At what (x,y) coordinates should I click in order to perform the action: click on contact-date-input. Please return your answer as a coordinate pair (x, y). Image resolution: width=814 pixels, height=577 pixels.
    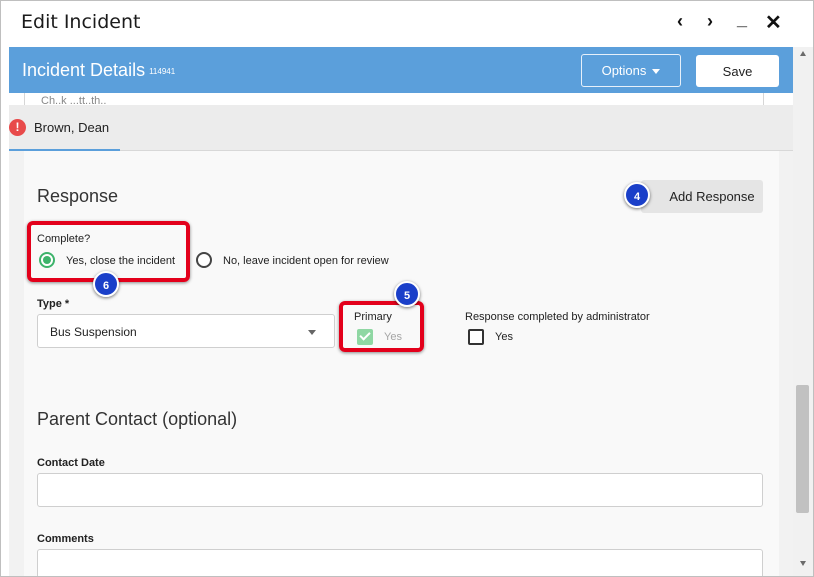
    Looking at the image, I should click on (400, 490).